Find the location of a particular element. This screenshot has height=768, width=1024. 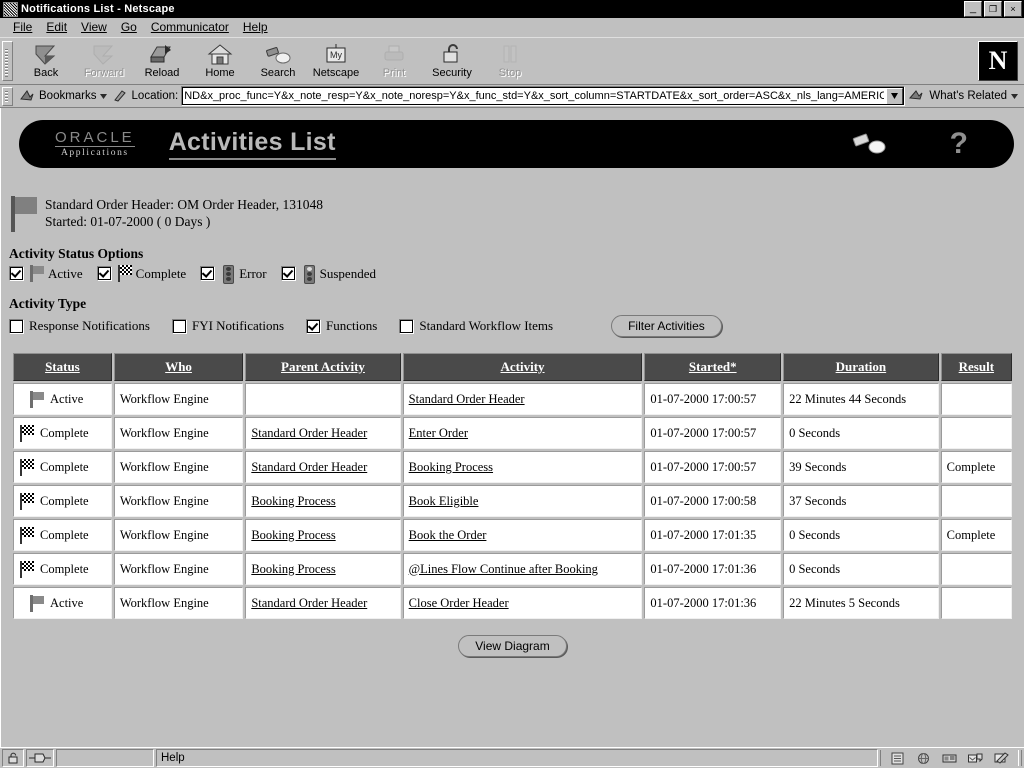

column-header-status: Status is located at coordinates (62, 367).